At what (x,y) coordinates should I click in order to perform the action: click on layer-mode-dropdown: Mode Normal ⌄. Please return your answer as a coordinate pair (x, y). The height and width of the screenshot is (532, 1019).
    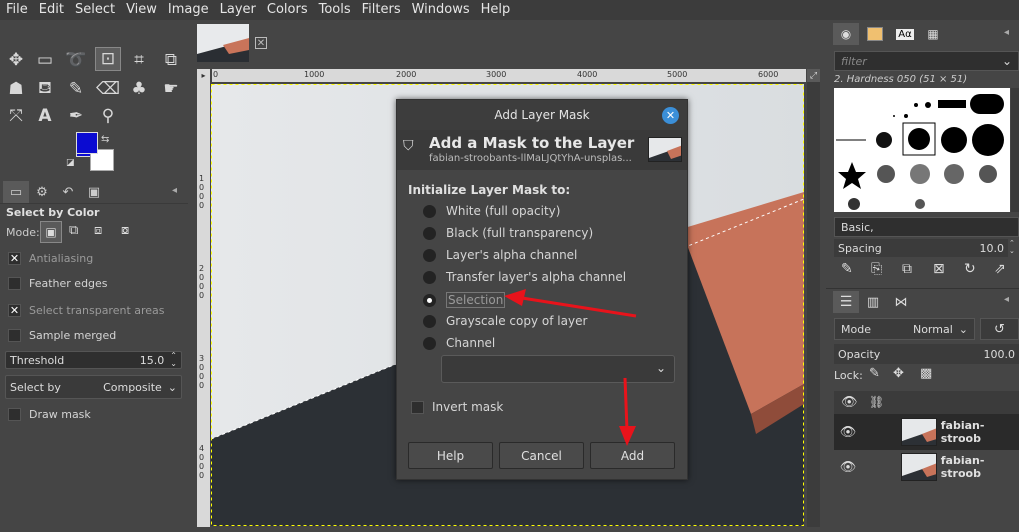
    Looking at the image, I should click on (904, 329).